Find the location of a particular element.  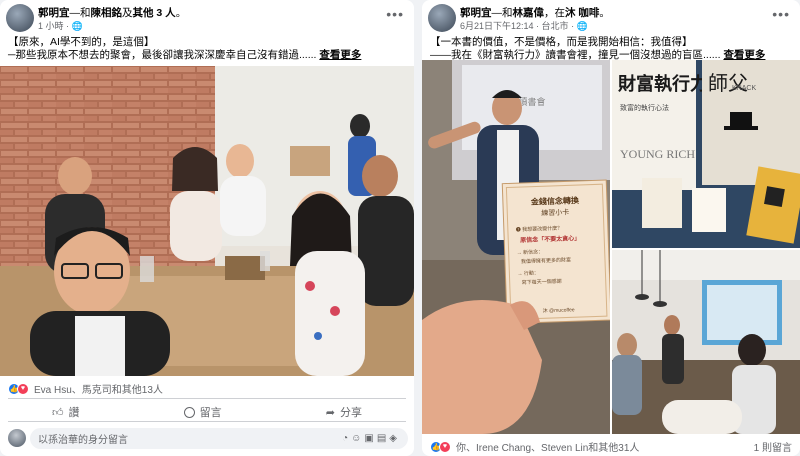

comment-placeholder: 以孫治華的身分留言 is located at coordinates (83, 440).